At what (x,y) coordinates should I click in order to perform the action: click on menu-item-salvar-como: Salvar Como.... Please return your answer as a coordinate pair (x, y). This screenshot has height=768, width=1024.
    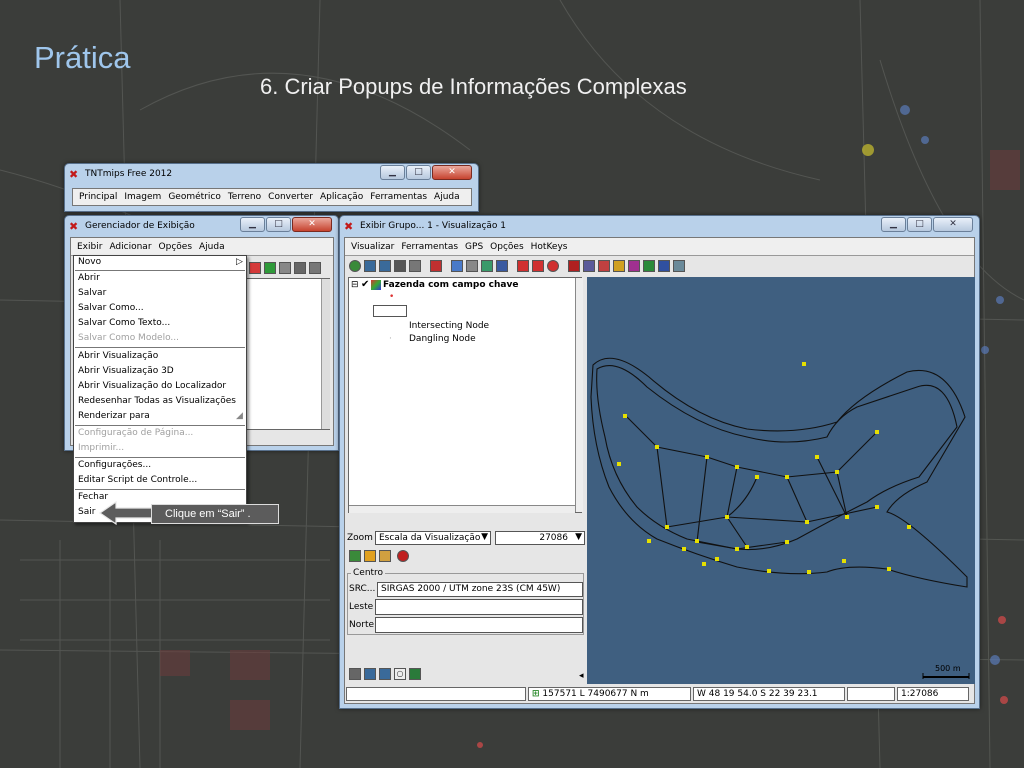
    Looking at the image, I should click on (111, 308).